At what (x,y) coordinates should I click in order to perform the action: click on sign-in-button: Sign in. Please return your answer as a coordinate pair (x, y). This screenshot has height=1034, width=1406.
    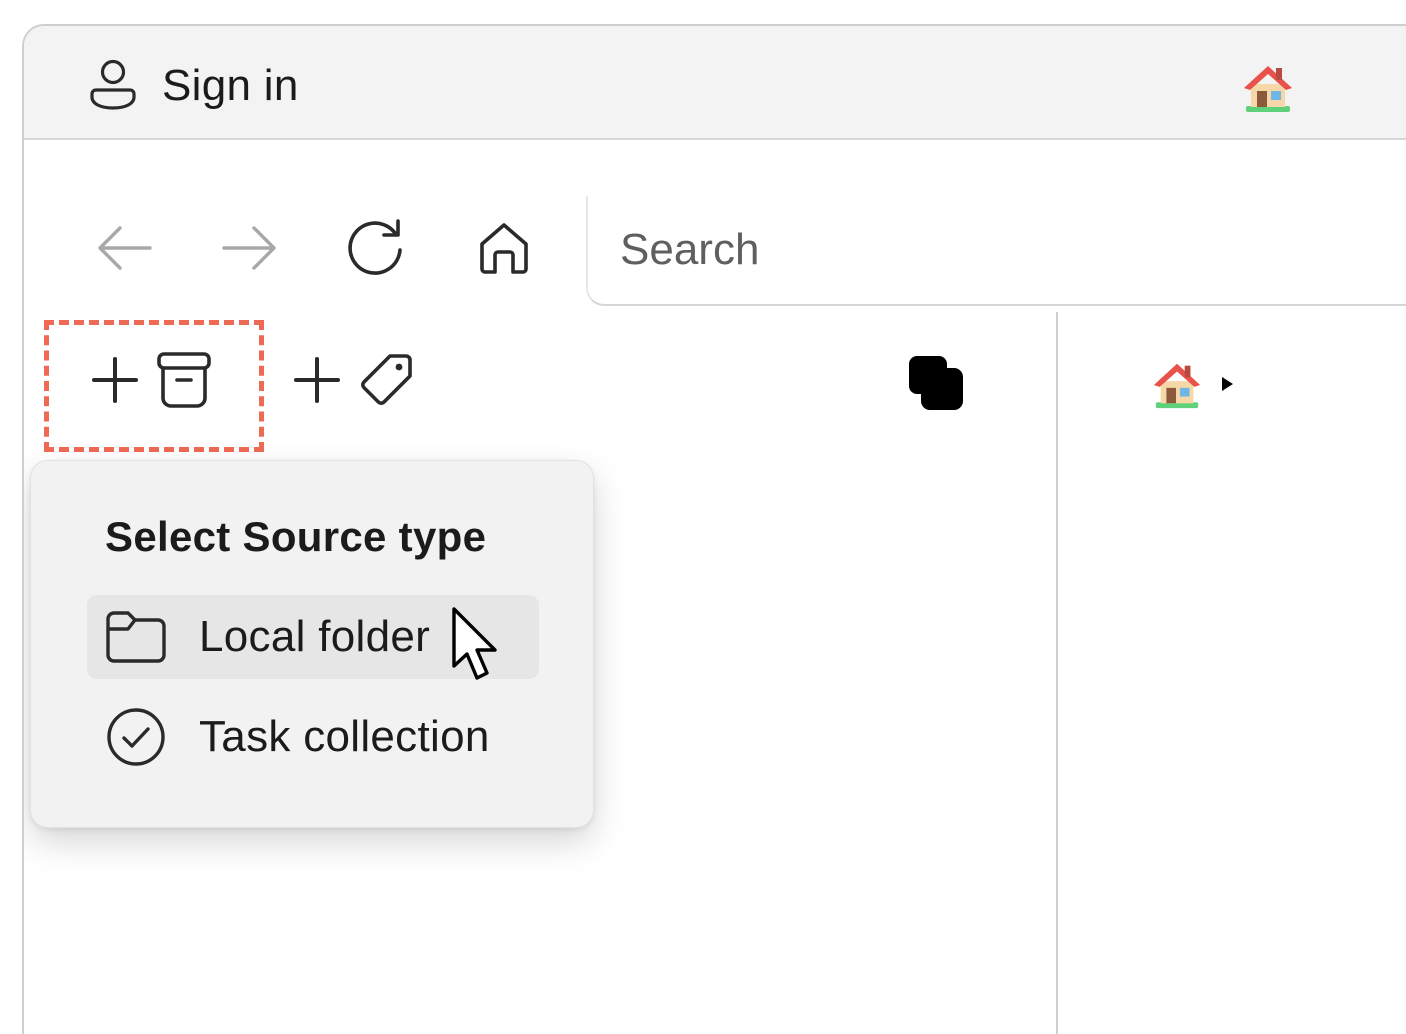
    Looking at the image, I should click on (194, 86).